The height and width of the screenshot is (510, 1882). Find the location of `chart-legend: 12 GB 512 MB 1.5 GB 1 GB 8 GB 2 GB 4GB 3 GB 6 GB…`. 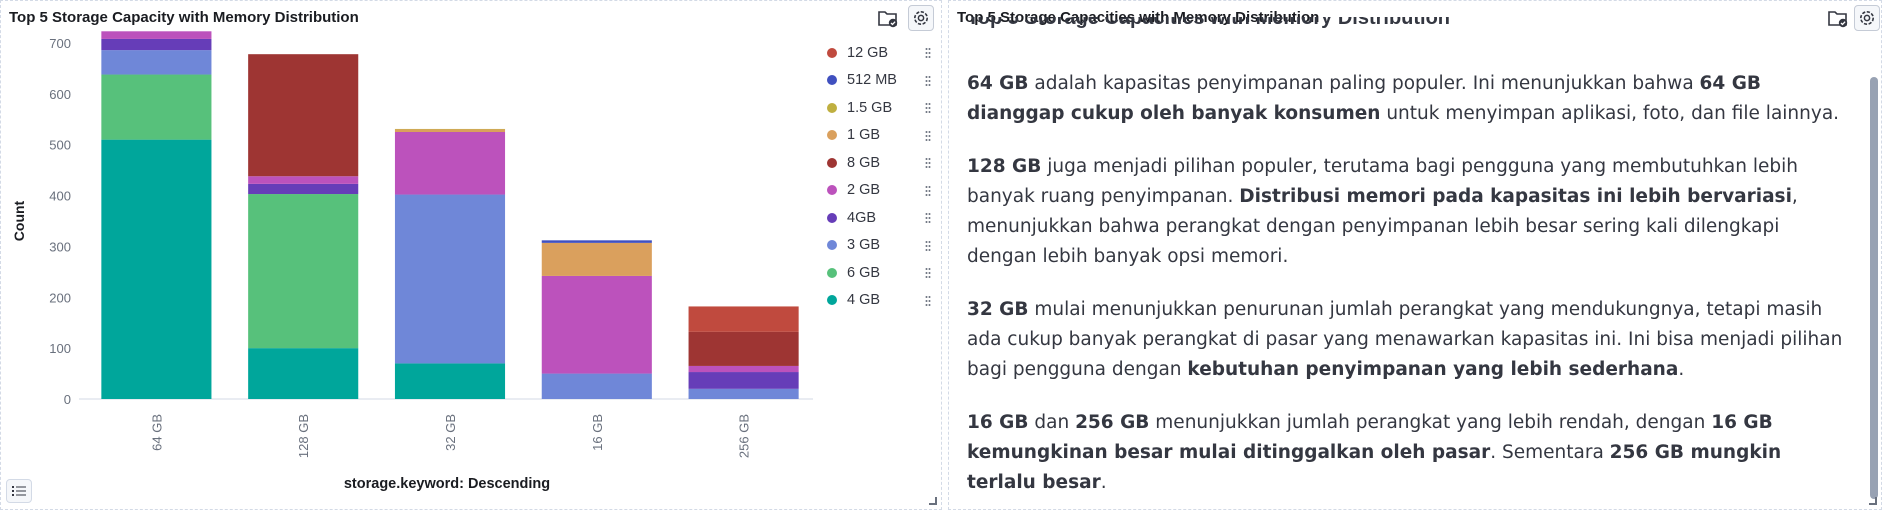

chart-legend: 12 GB 512 MB 1.5 GB 1 GB 8 GB 2 GB 4GB 3 GB 6 GB… is located at coordinates (879, 176).